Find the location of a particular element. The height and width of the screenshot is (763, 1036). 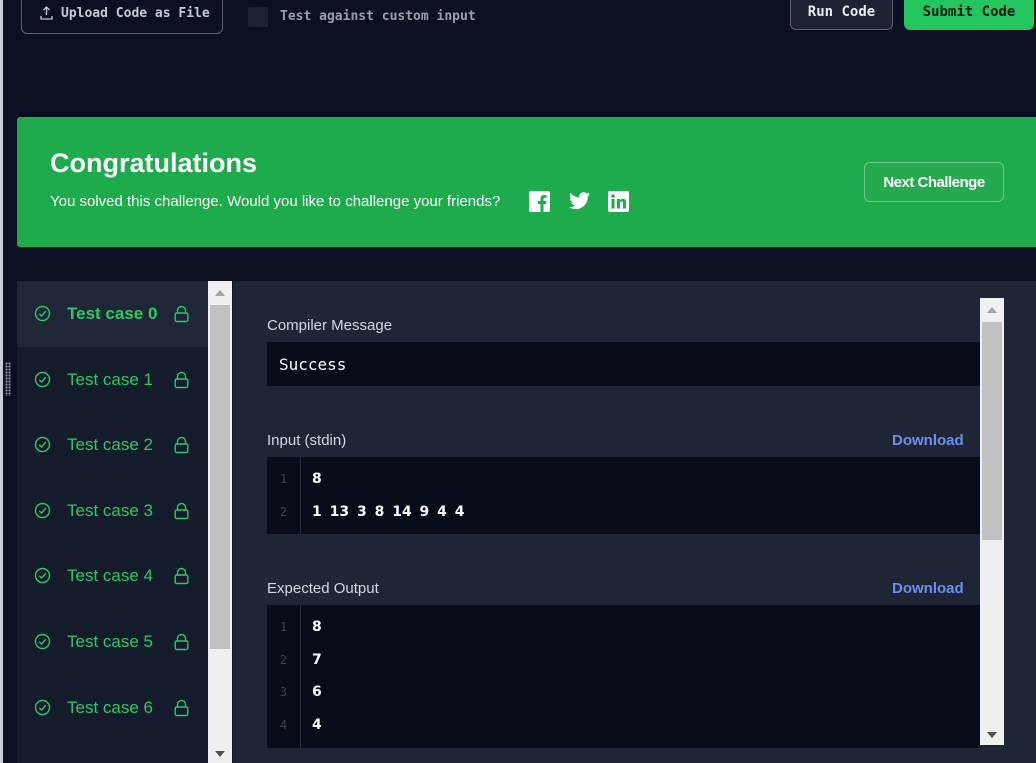

run-code-button: Run Code is located at coordinates (841, 15).